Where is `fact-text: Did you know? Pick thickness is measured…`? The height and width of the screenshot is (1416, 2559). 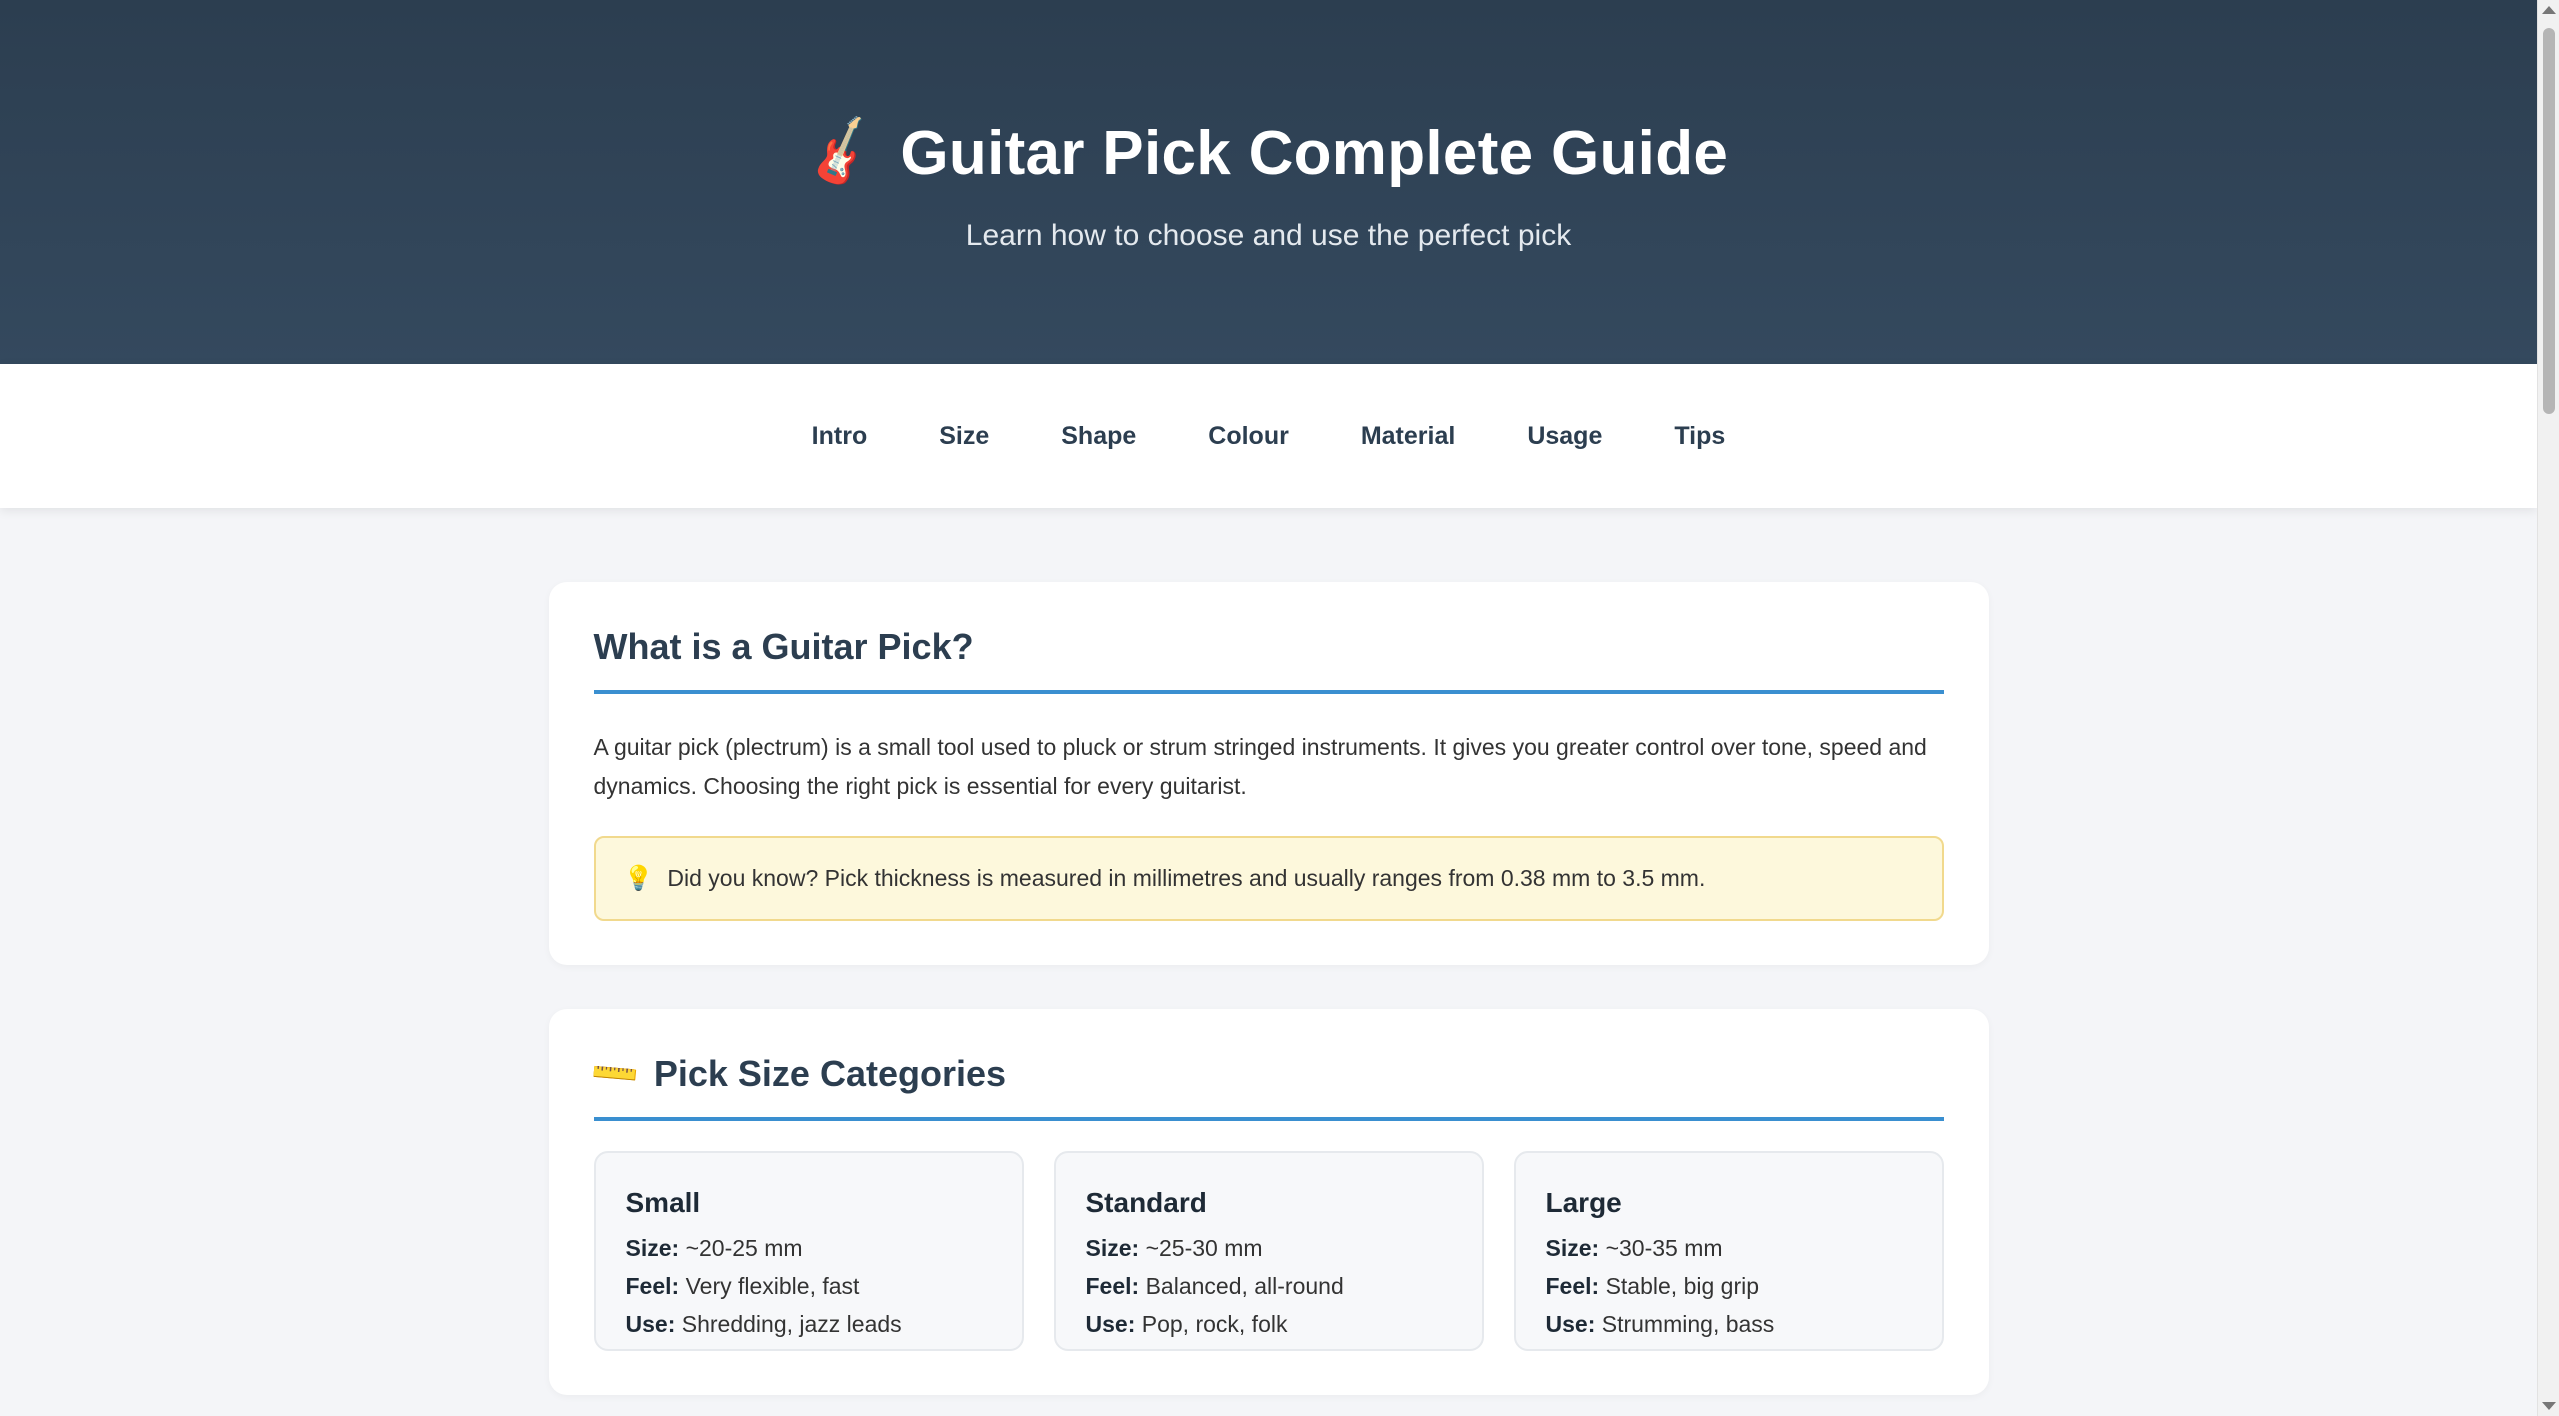
fact-text: Did you know? Pick thickness is measured… is located at coordinates (1186, 878).